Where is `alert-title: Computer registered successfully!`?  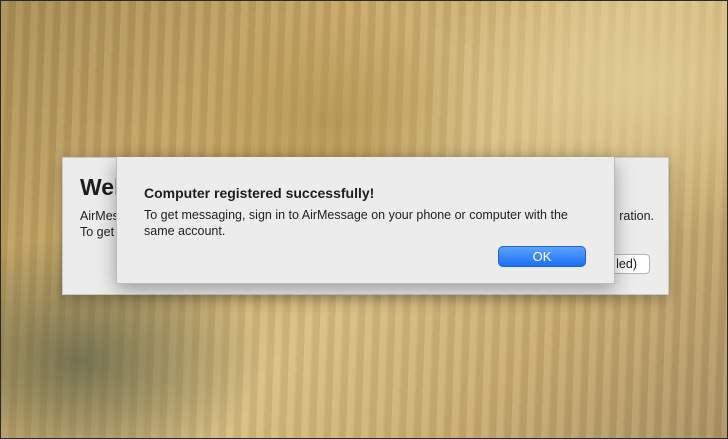 alert-title: Computer registered successfully! is located at coordinates (259, 193).